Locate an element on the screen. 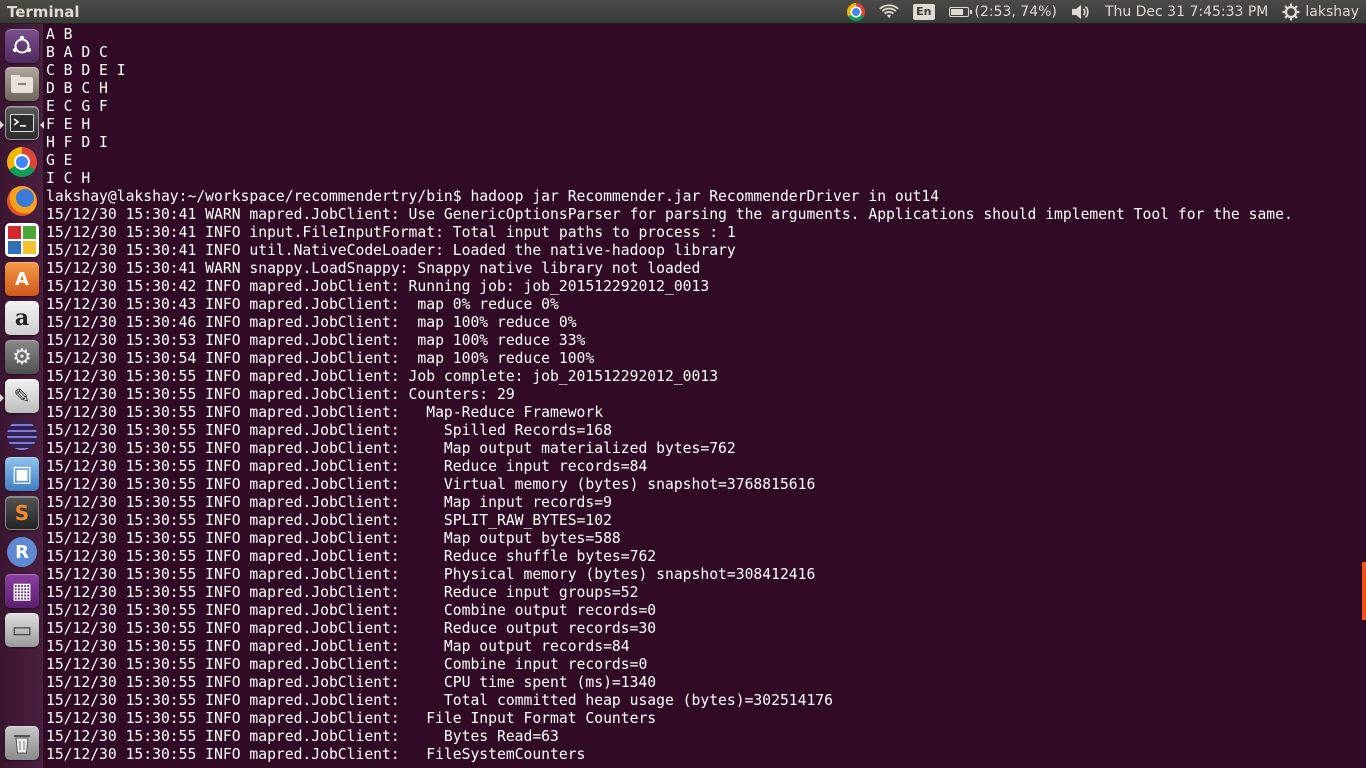 The image size is (1366, 768). launcher-chrome-button is located at coordinates (22, 162).